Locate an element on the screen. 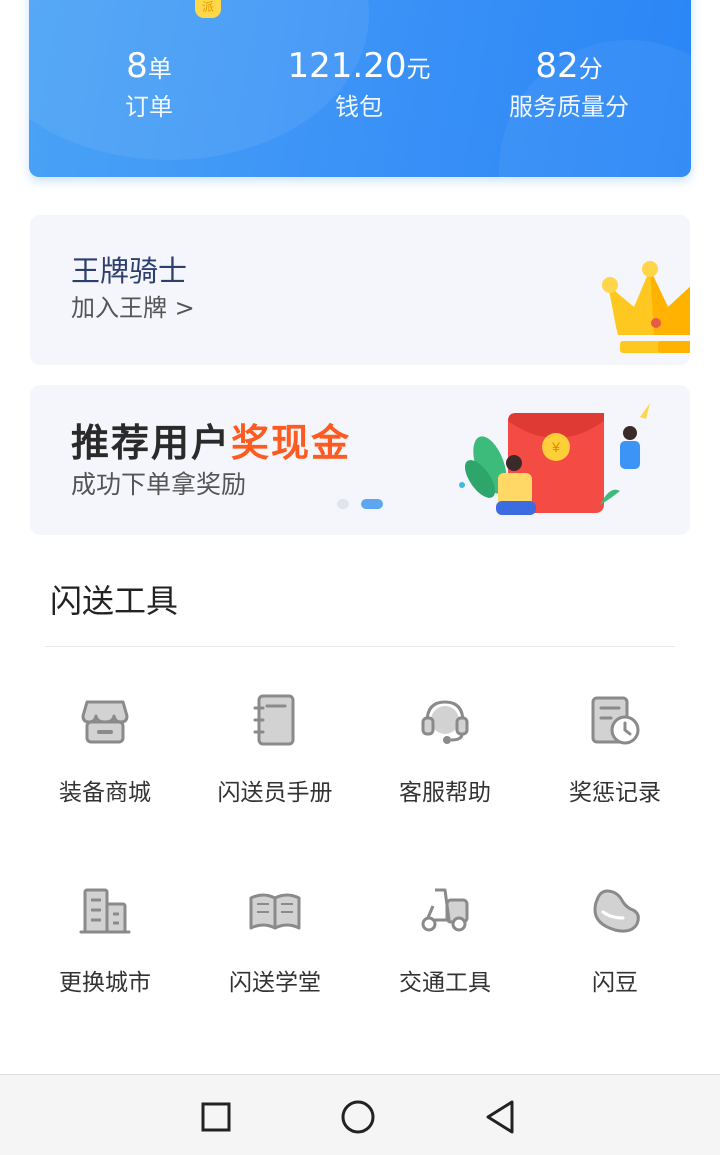  tool-label: 交通工具 is located at coordinates (445, 983).